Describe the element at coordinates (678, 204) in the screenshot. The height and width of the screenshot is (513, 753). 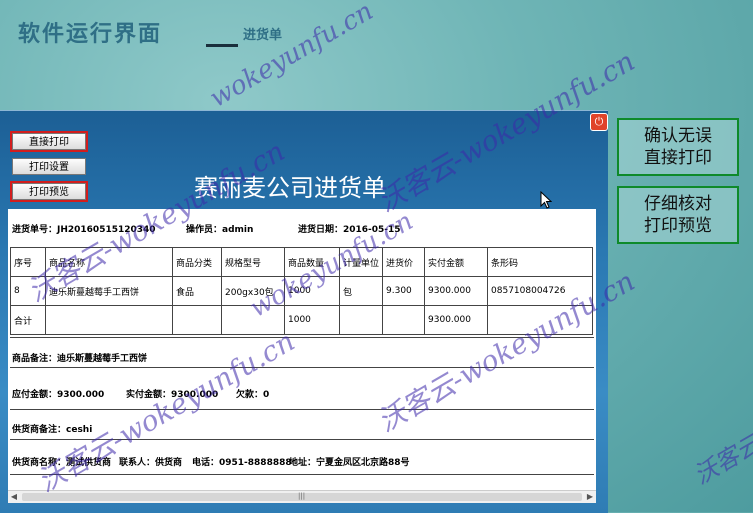
I see `callout-line: 仔细核对` at that location.